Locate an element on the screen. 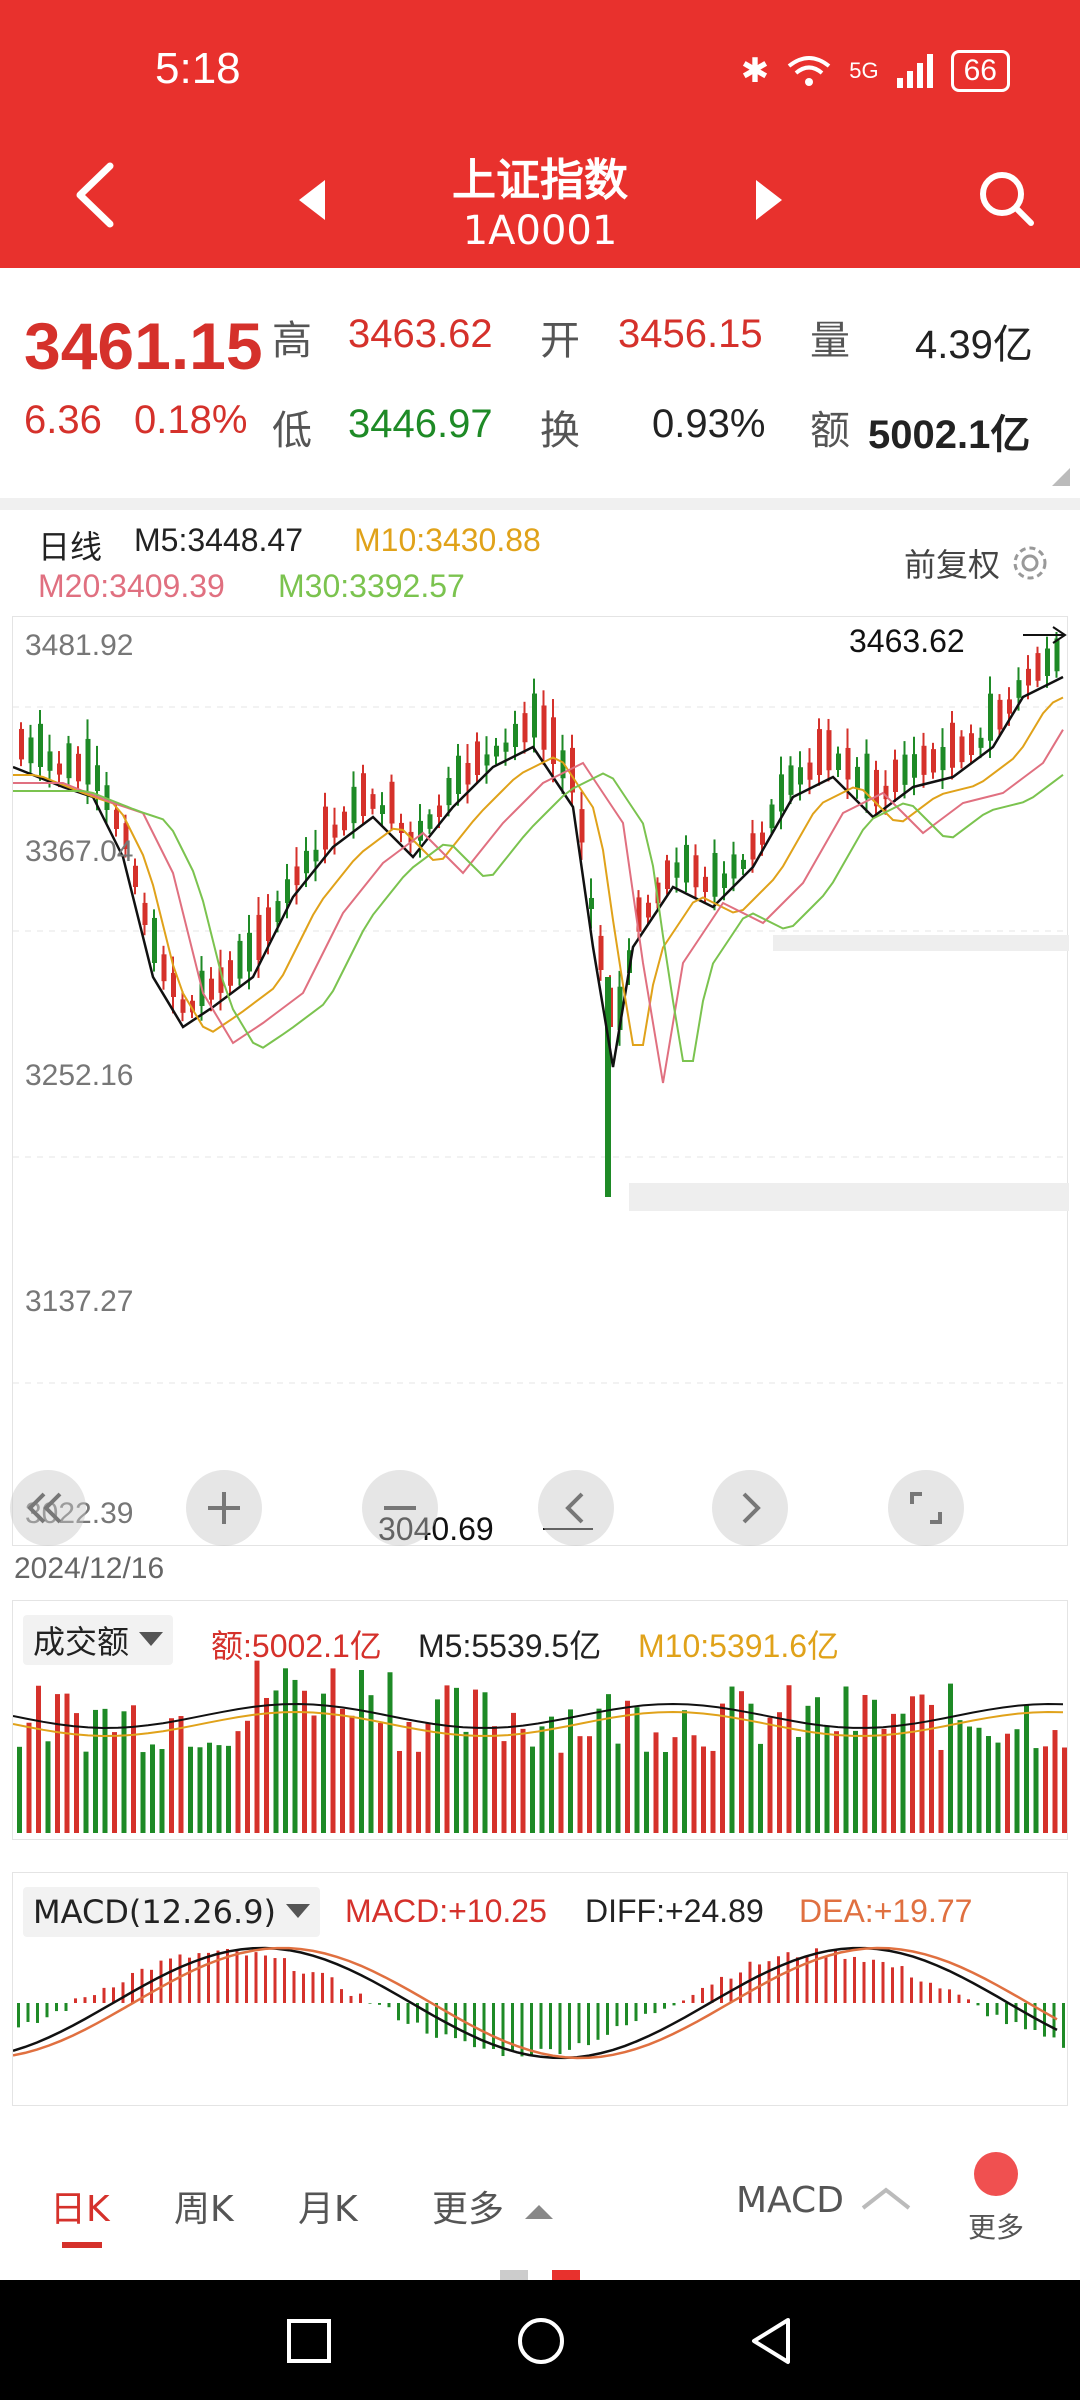 Image resolution: width=1080 pixels, height=2400 pixels. volume-panel: 成交额 额:5002.1亿 M5:5539.5亿 M10:5391.6亿 is located at coordinates (540, 1720).